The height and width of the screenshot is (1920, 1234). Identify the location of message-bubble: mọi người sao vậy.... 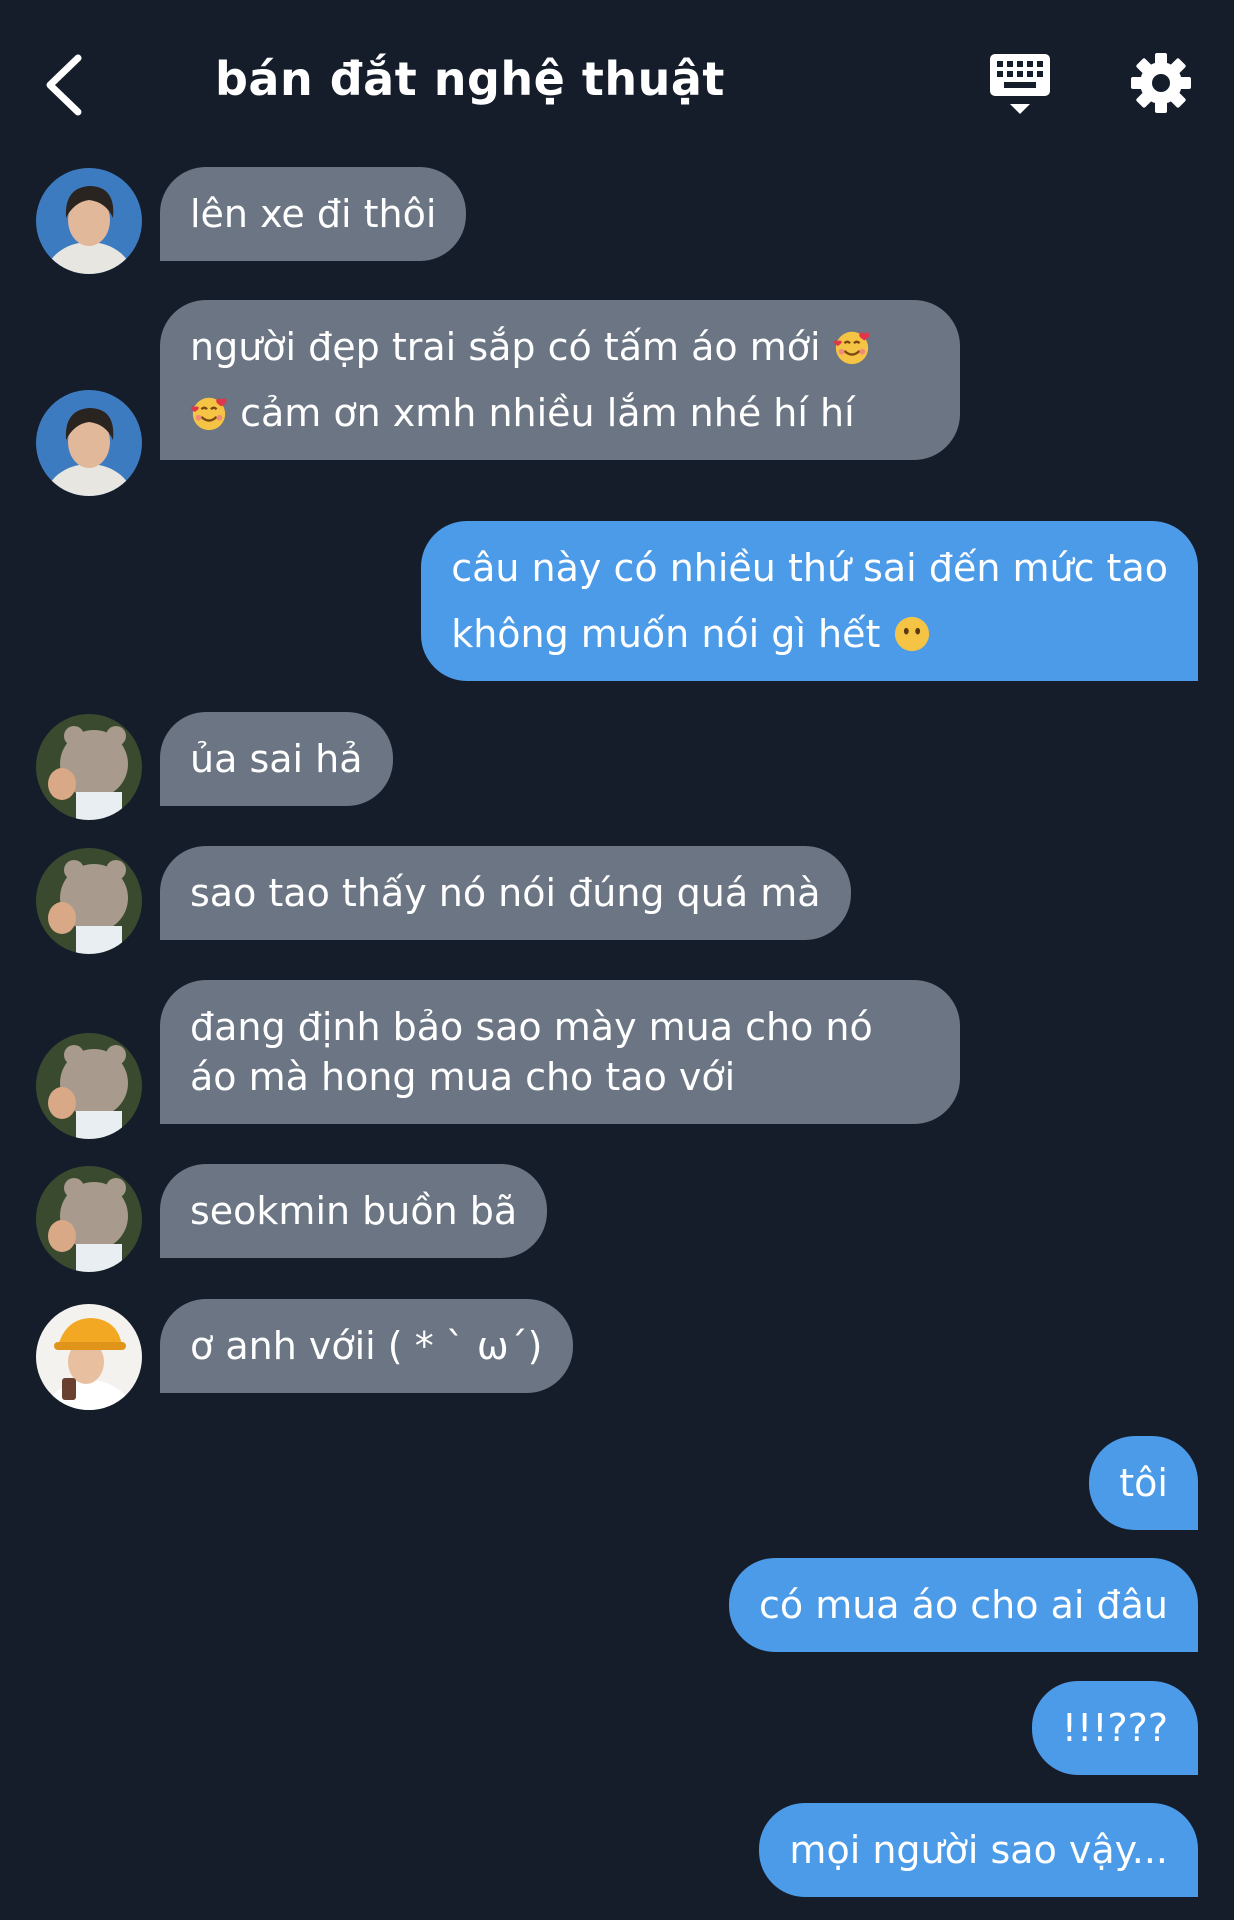
(978, 1850).